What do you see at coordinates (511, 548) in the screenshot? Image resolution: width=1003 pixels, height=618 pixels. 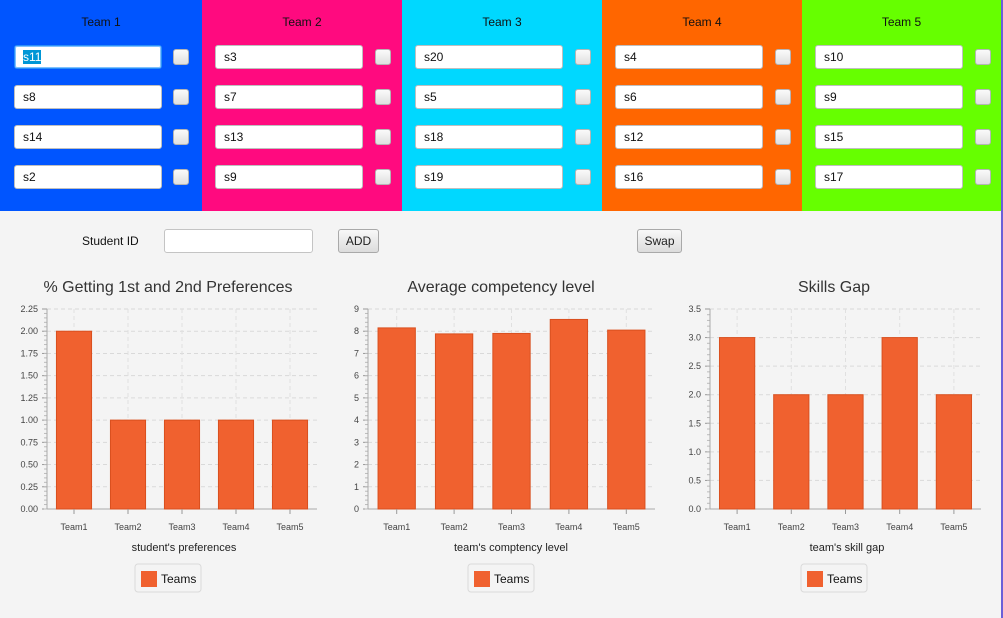 I see `x-axis-label: team's comptency level` at bounding box center [511, 548].